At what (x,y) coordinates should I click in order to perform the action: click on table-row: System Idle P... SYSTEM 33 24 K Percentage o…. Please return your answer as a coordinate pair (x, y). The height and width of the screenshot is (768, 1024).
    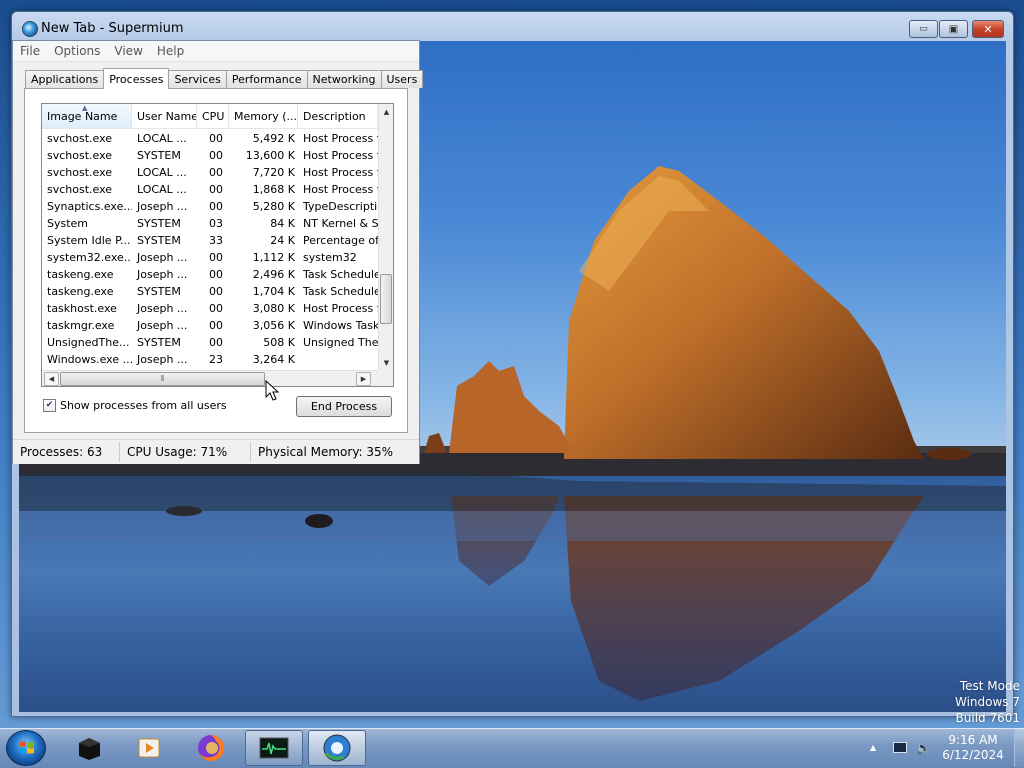
    Looking at the image, I should click on (210, 240).